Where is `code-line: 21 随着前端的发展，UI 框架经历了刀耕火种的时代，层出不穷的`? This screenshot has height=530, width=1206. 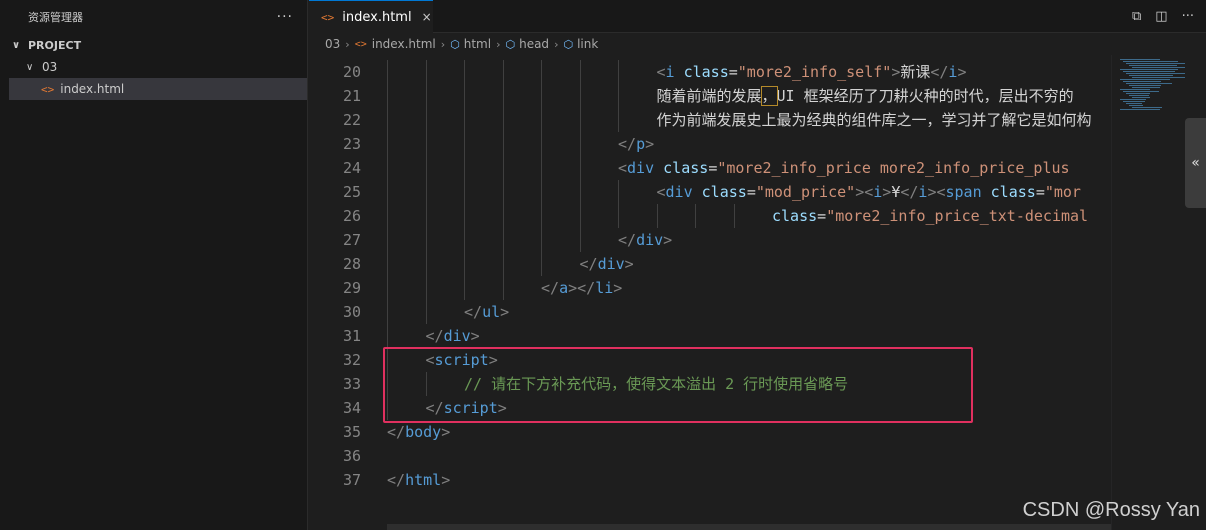 code-line: 21 随着前端的发展，UI 框架经历了刀耕火种的时代，层出不穷的 is located at coordinates (710, 96).